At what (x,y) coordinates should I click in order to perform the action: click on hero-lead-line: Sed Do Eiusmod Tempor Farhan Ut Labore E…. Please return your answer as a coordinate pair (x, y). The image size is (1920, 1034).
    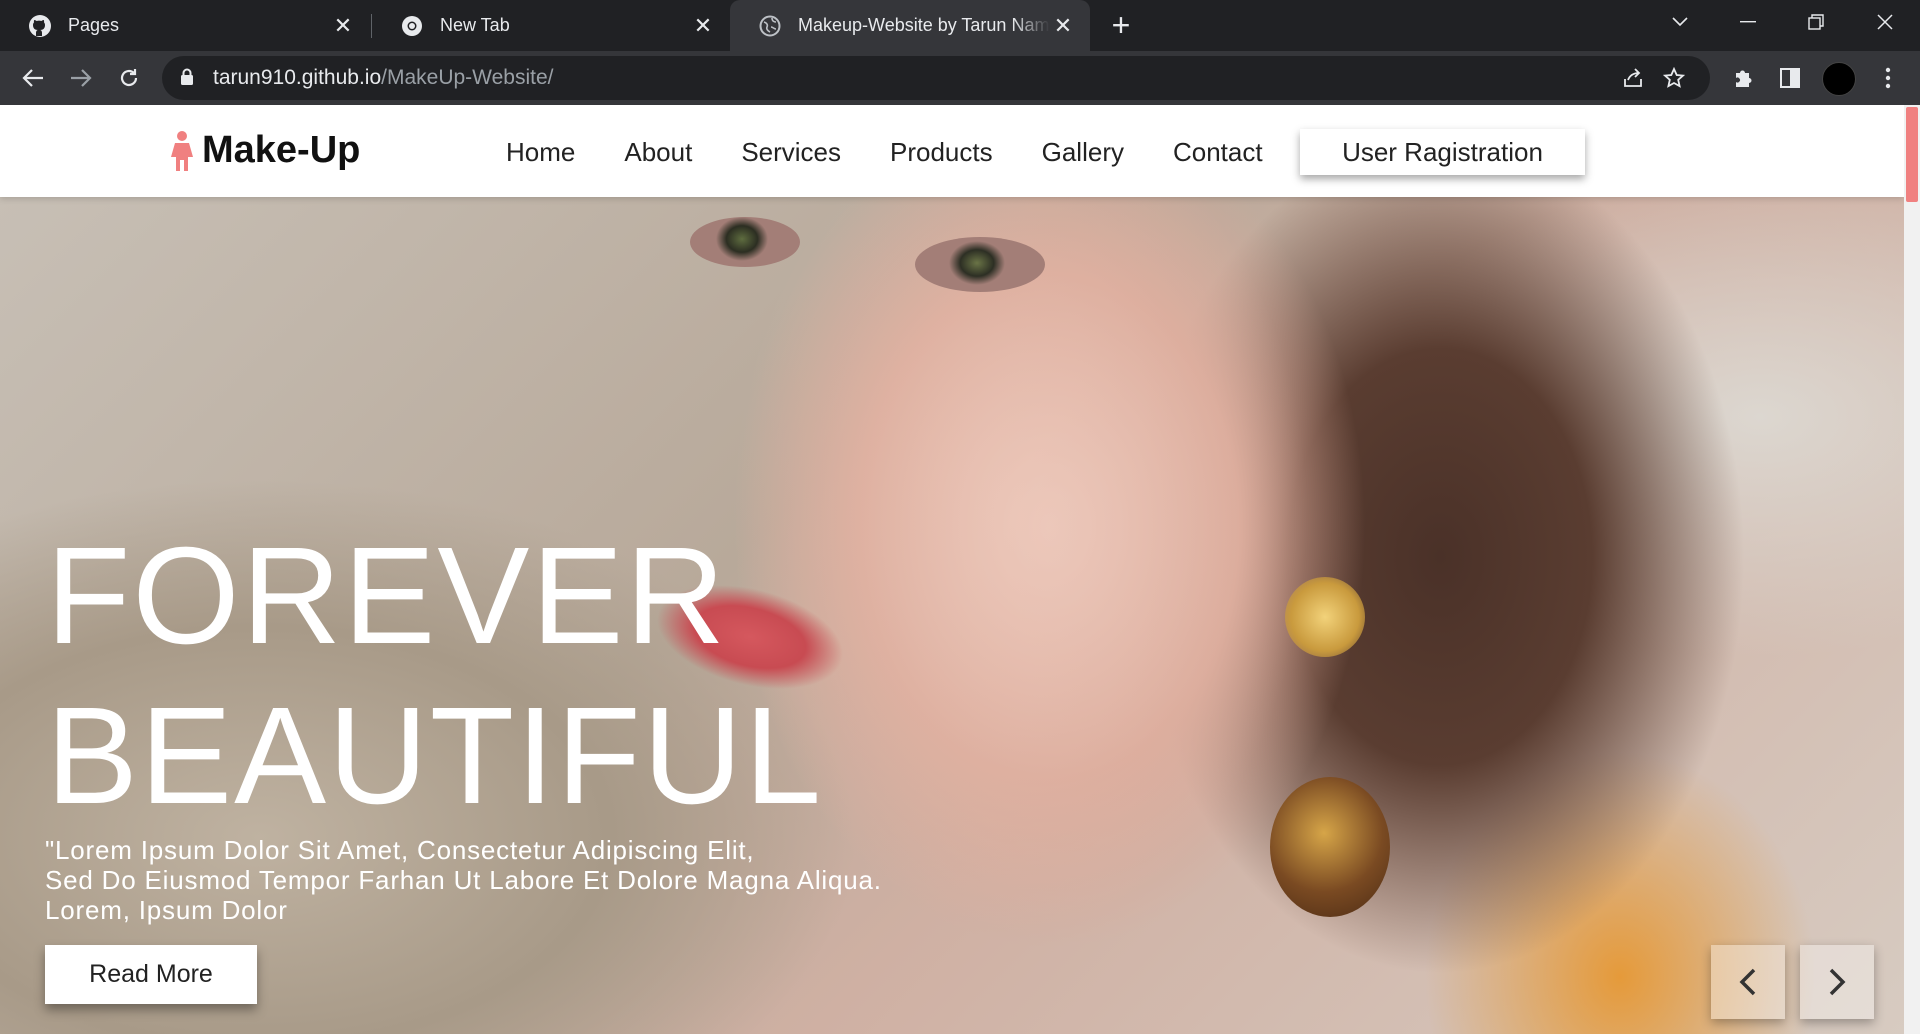
    Looking at the image, I should click on (463, 880).